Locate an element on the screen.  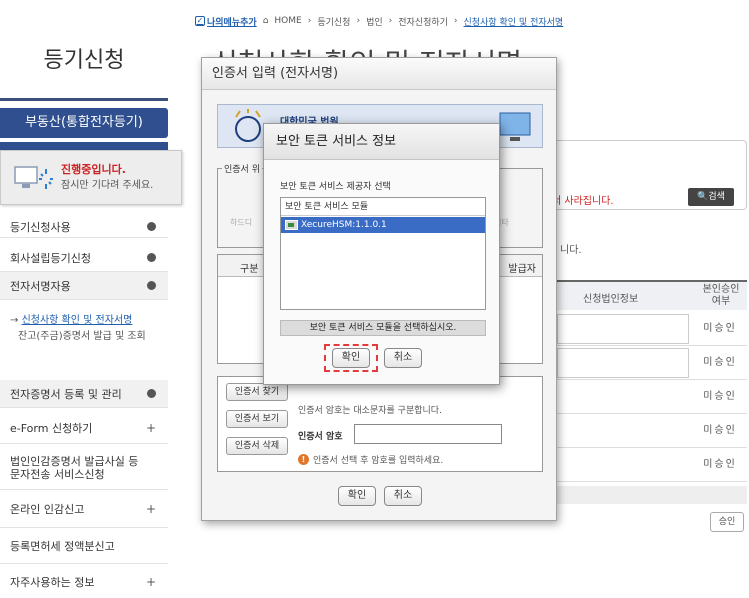
crumb-e-apply: 전자신청하기 is located at coordinates (423, 21).